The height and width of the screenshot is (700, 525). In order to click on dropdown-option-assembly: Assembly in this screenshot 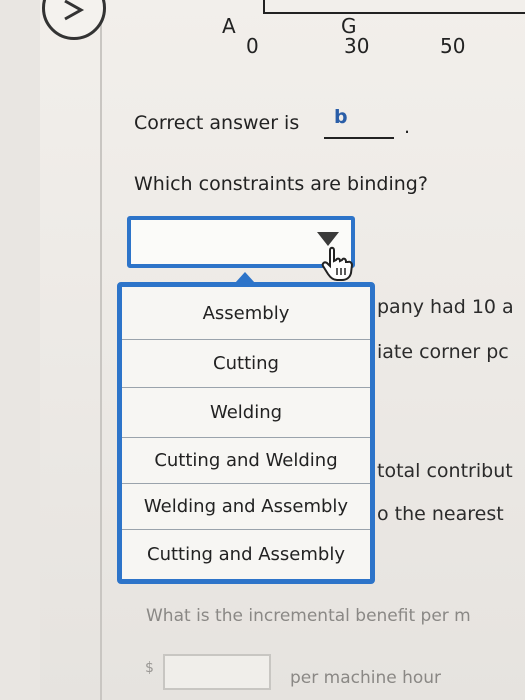, I will do `click(246, 313)`.